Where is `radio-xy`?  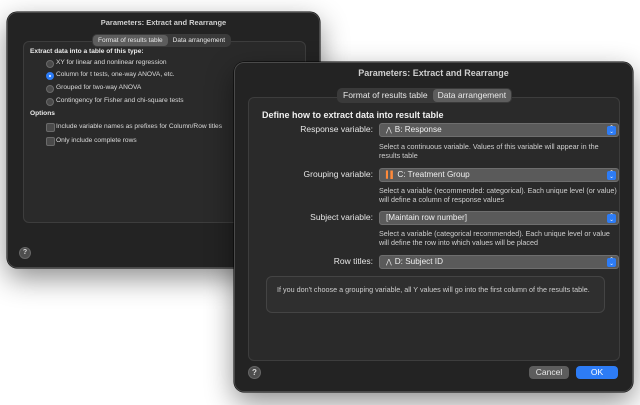 radio-xy is located at coordinates (50, 64).